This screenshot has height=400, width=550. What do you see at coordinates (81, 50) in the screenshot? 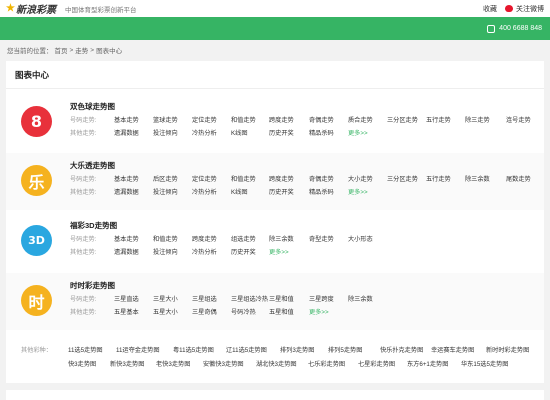
I see `breadcrumb-trend: 走势` at bounding box center [81, 50].